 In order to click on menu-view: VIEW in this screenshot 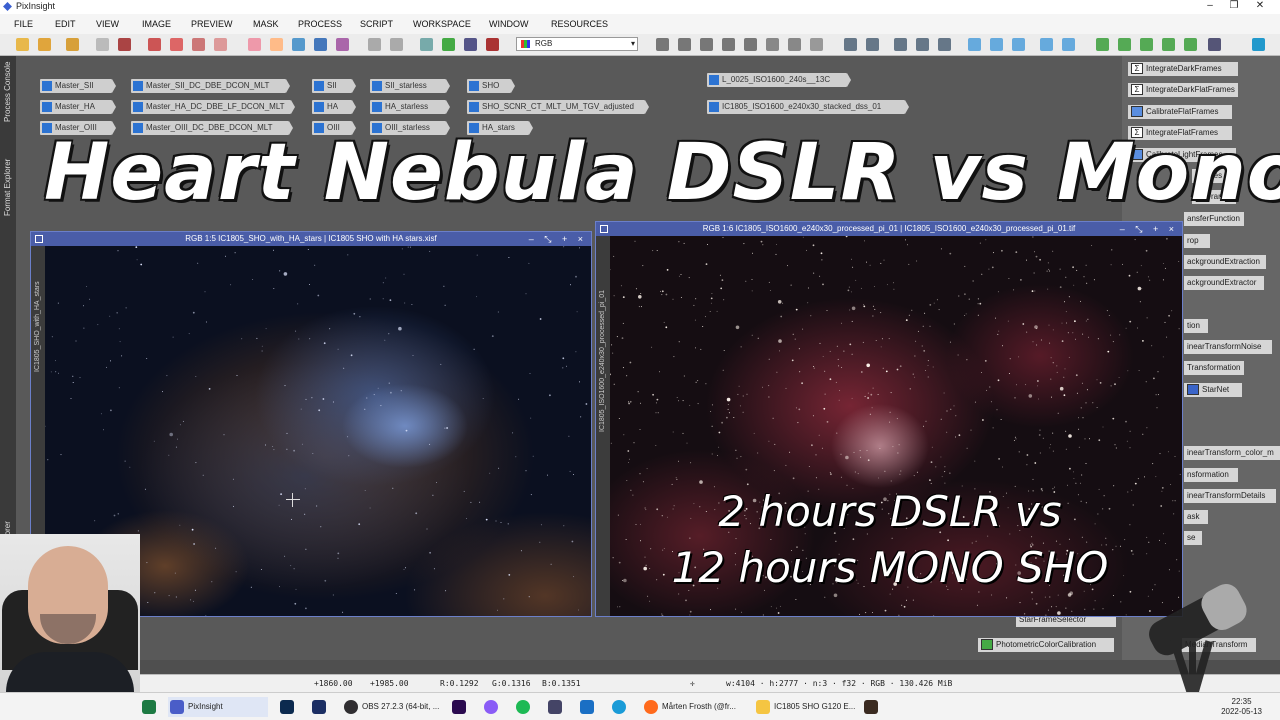, I will do `click(107, 24)`.